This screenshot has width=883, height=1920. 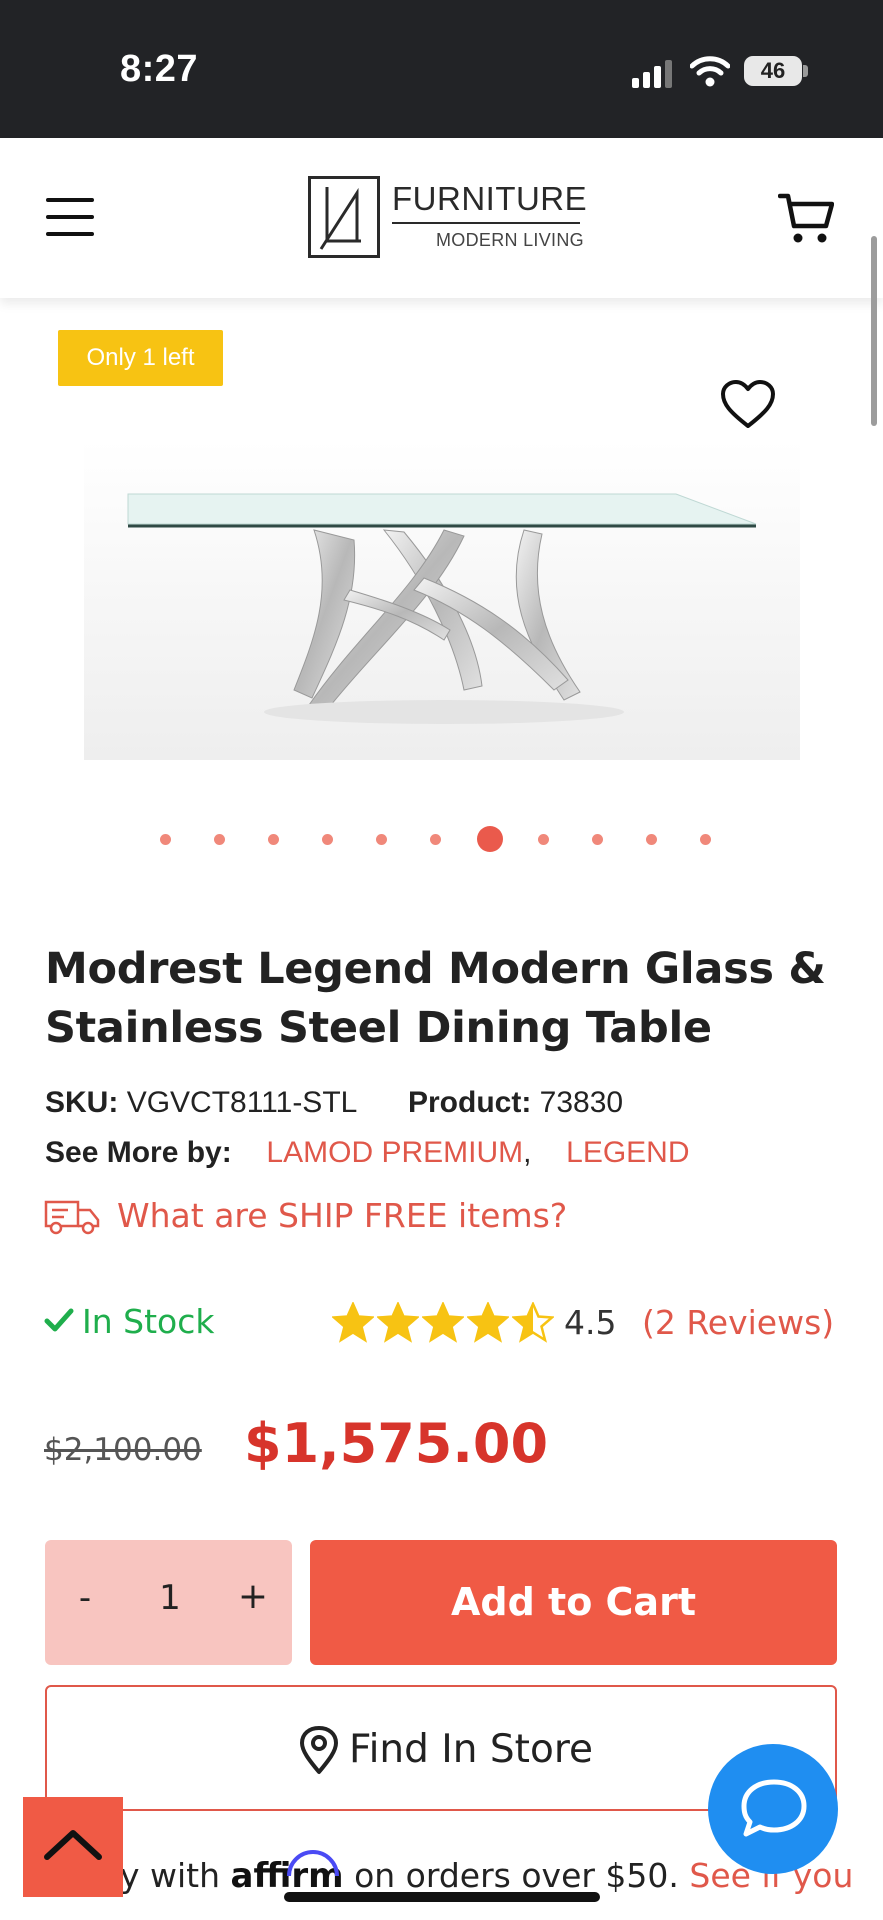 I want to click on status-time: 8:27, so click(x=159, y=69).